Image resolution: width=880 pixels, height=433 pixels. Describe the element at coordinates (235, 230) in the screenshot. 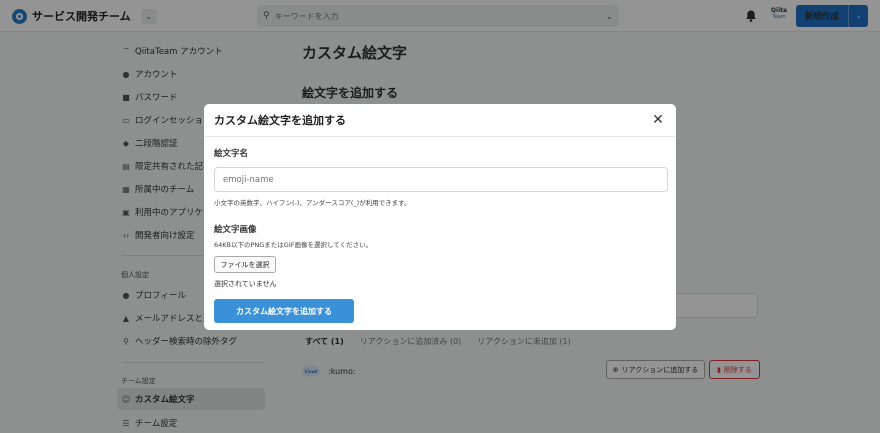

I see `emoji-image-label: 絵文字画像` at that location.